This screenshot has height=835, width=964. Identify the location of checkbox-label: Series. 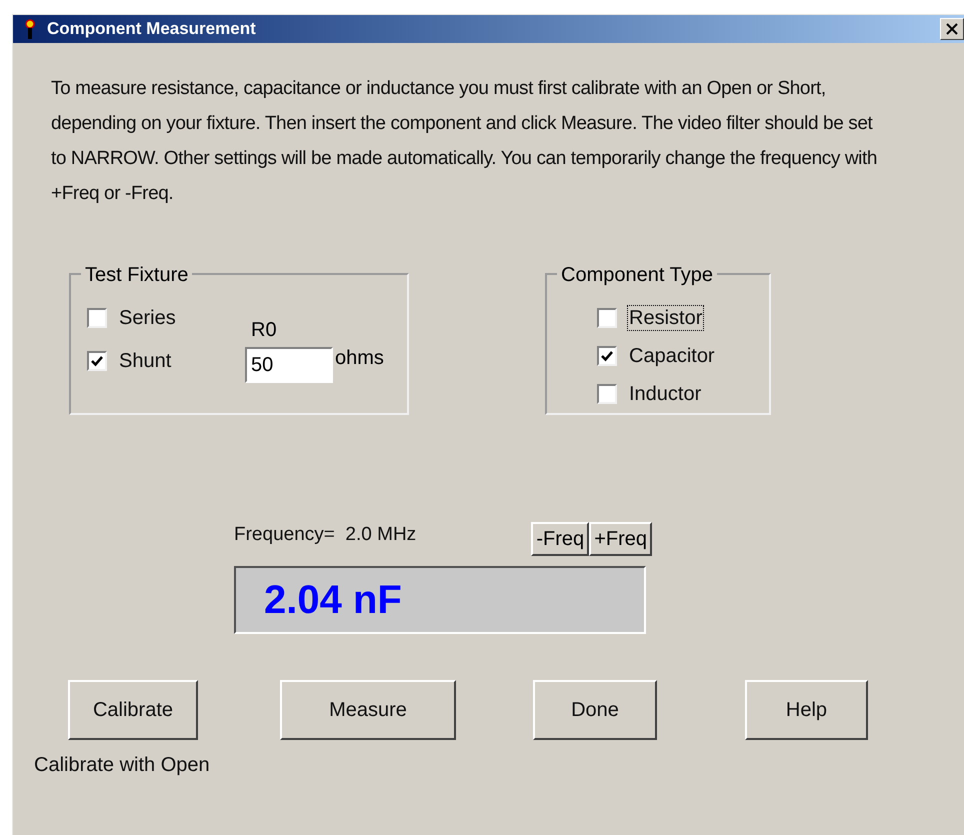
(147, 318).